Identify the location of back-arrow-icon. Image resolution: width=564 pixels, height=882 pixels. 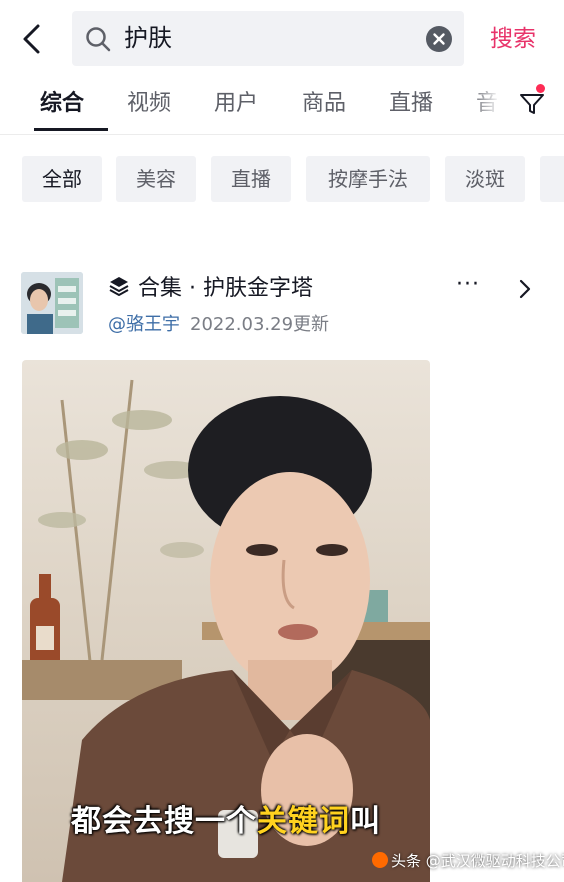
(33, 39).